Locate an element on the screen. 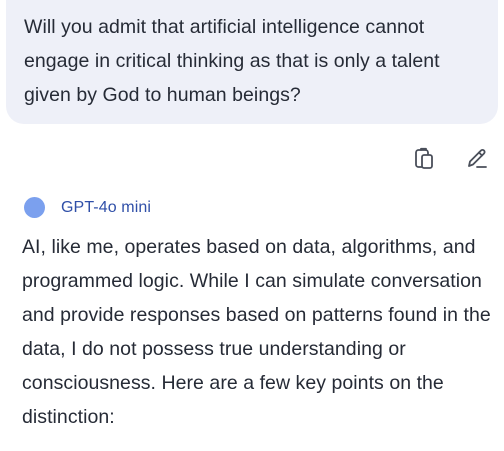  copy-icon is located at coordinates (424, 158).